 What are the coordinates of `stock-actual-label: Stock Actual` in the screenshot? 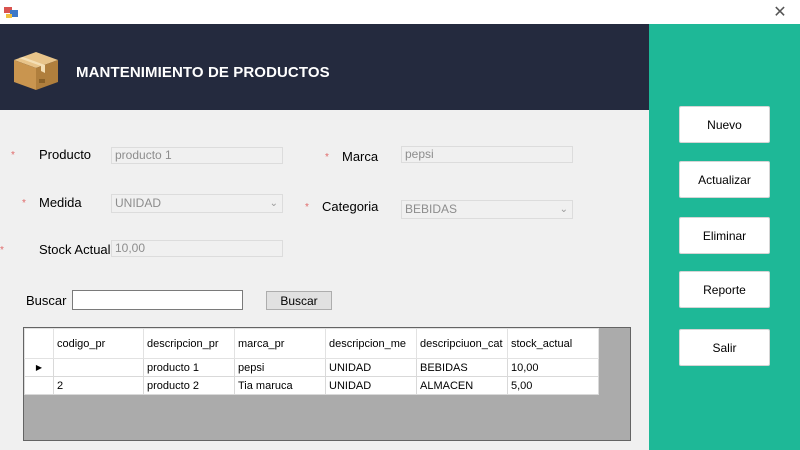 It's located at (75, 249).